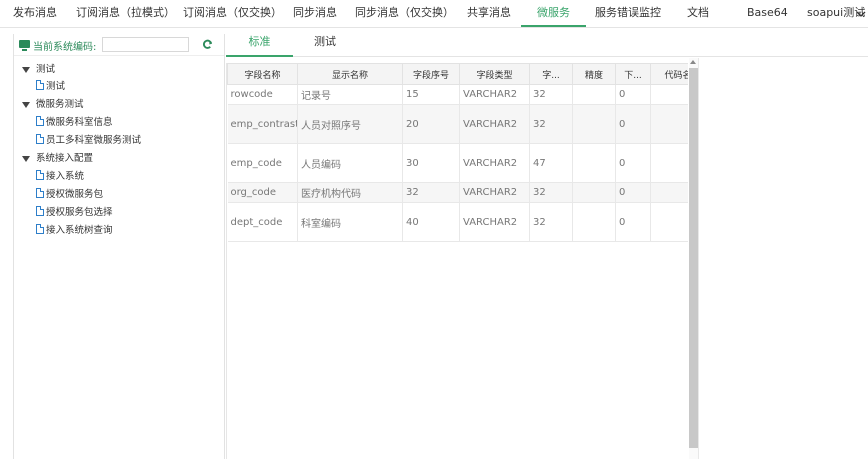  Describe the element at coordinates (74, 123) in the screenshot. I see `tree-item-microservice-dept: 微服务科室信息` at that location.